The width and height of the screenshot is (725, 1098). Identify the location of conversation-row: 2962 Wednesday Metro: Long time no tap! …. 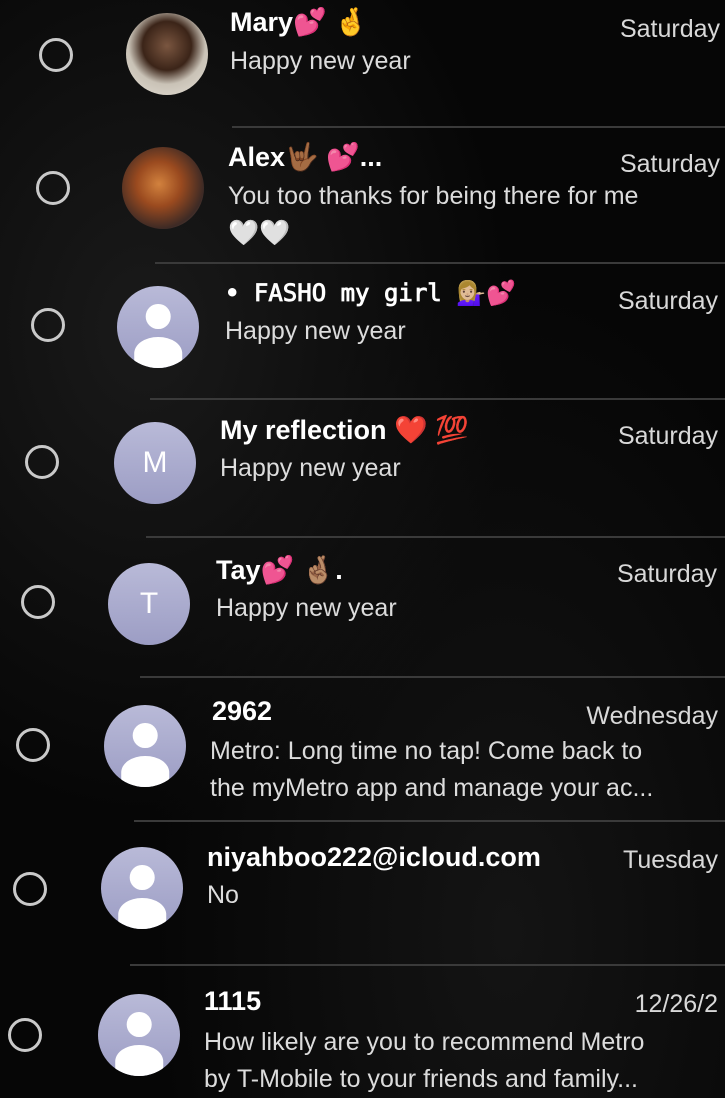
(362, 748).